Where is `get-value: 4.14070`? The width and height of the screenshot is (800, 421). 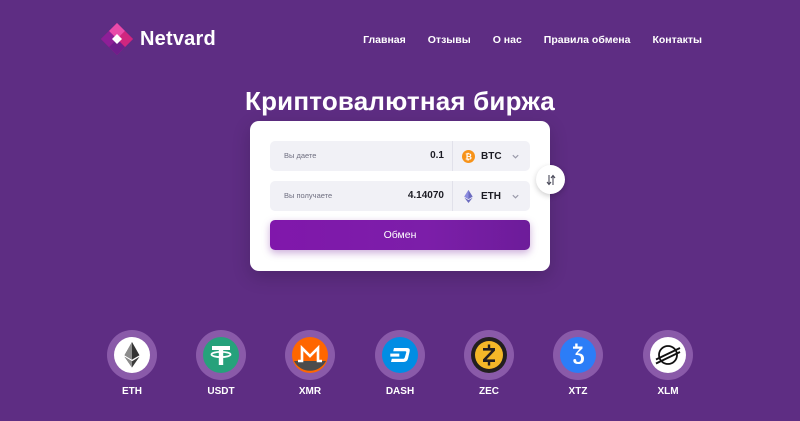 get-value: 4.14070 is located at coordinates (425, 195).